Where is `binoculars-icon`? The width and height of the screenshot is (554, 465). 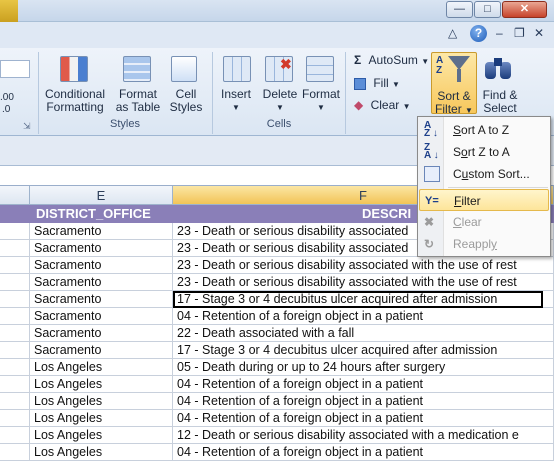 binoculars-icon is located at coordinates (499, 68).